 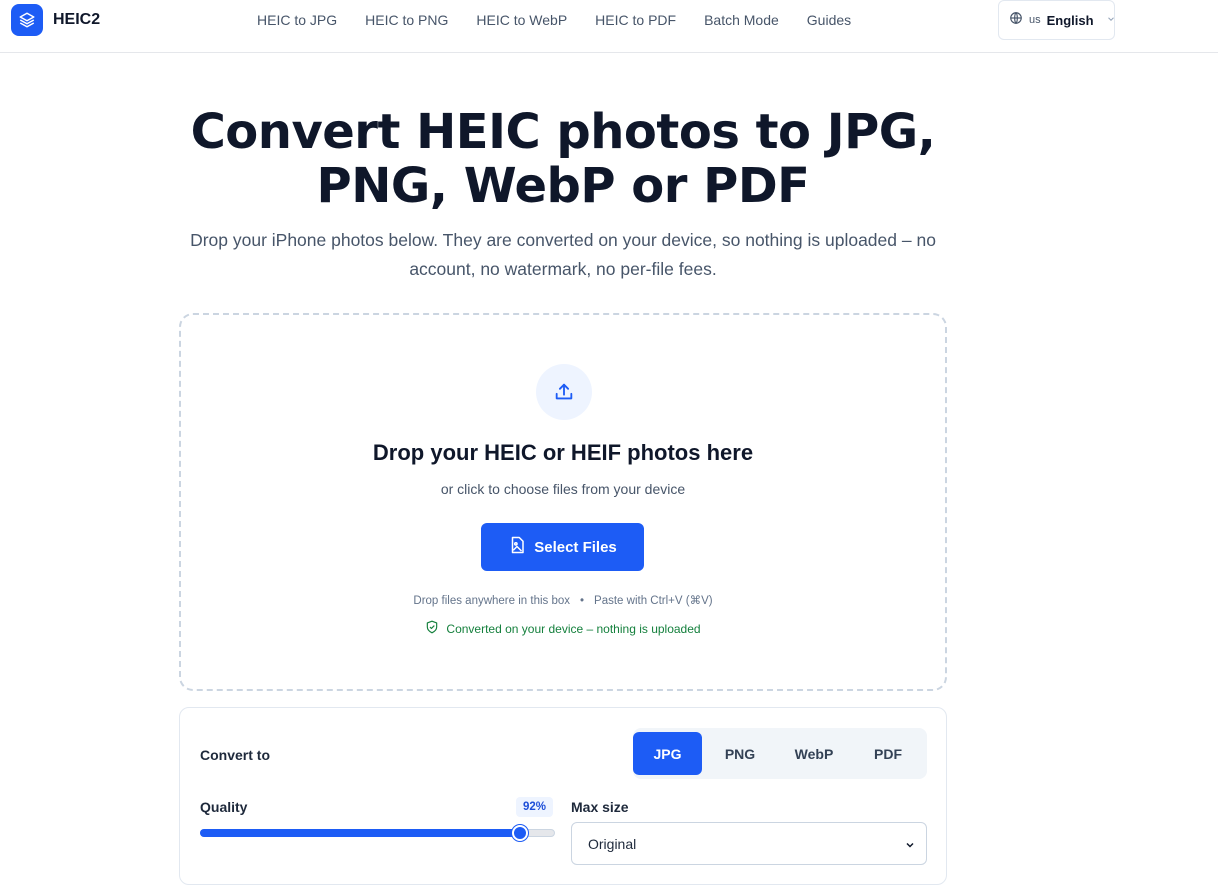 What do you see at coordinates (741, 20) in the screenshot?
I see `nav-batch-mode: Batch Mode` at bounding box center [741, 20].